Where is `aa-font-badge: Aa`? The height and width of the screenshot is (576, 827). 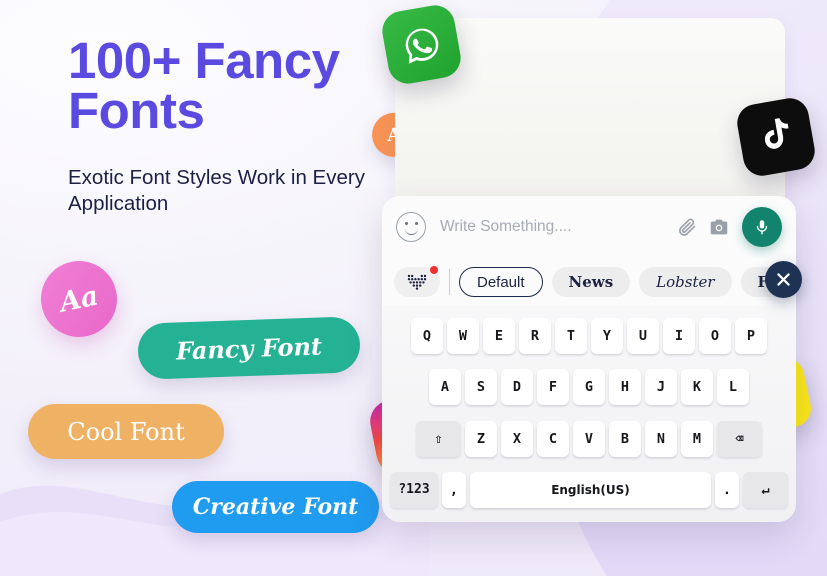
aa-font-badge: Aa is located at coordinates (79, 299).